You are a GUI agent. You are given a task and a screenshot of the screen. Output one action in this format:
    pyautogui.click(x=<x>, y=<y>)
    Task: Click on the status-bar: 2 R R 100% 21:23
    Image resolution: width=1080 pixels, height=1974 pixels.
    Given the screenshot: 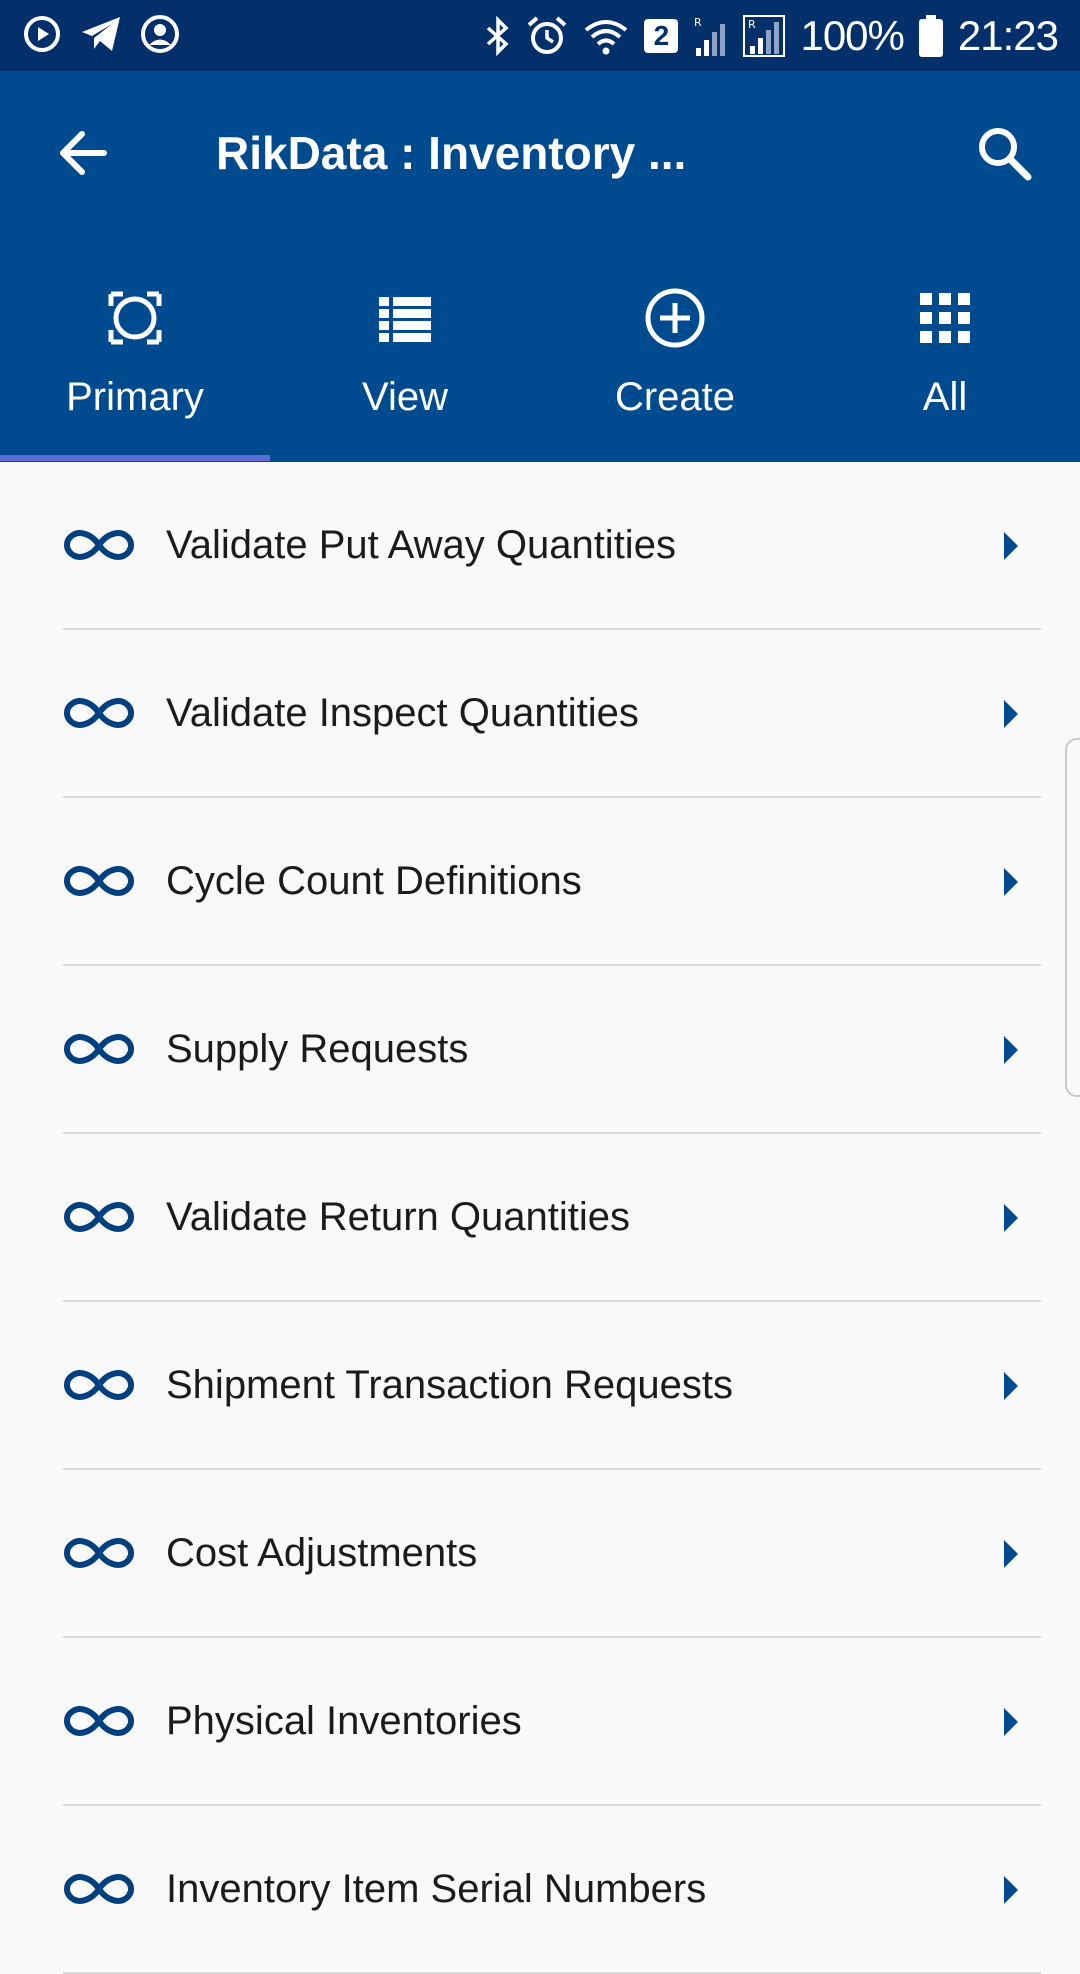 What is the action you would take?
    pyautogui.click(x=540, y=35)
    